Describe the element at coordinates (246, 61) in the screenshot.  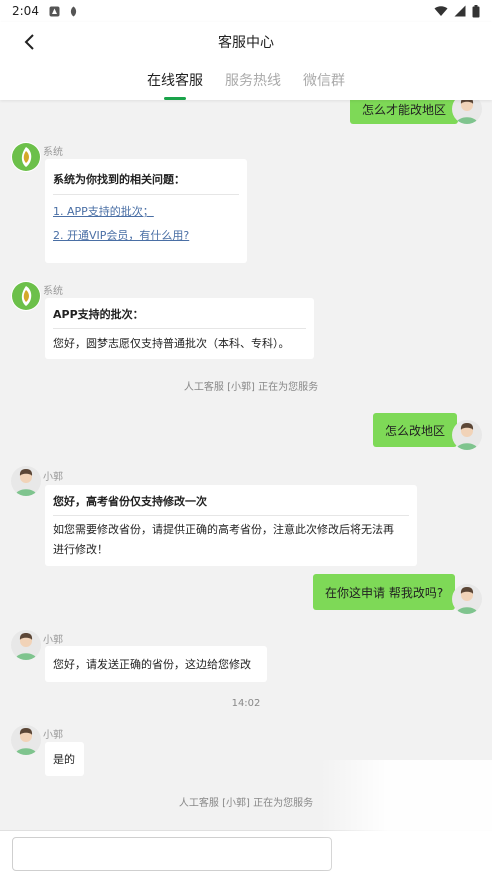
I see `app-header: 客服中心 在线客服 服务热线 微信群` at that location.